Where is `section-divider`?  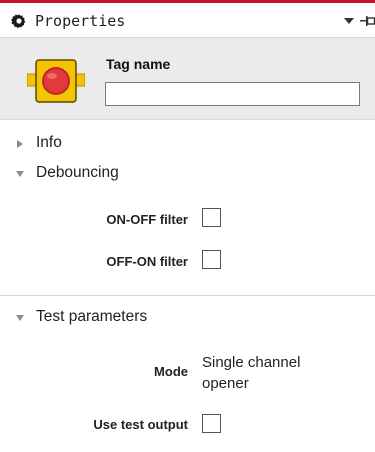 section-divider is located at coordinates (187, 295).